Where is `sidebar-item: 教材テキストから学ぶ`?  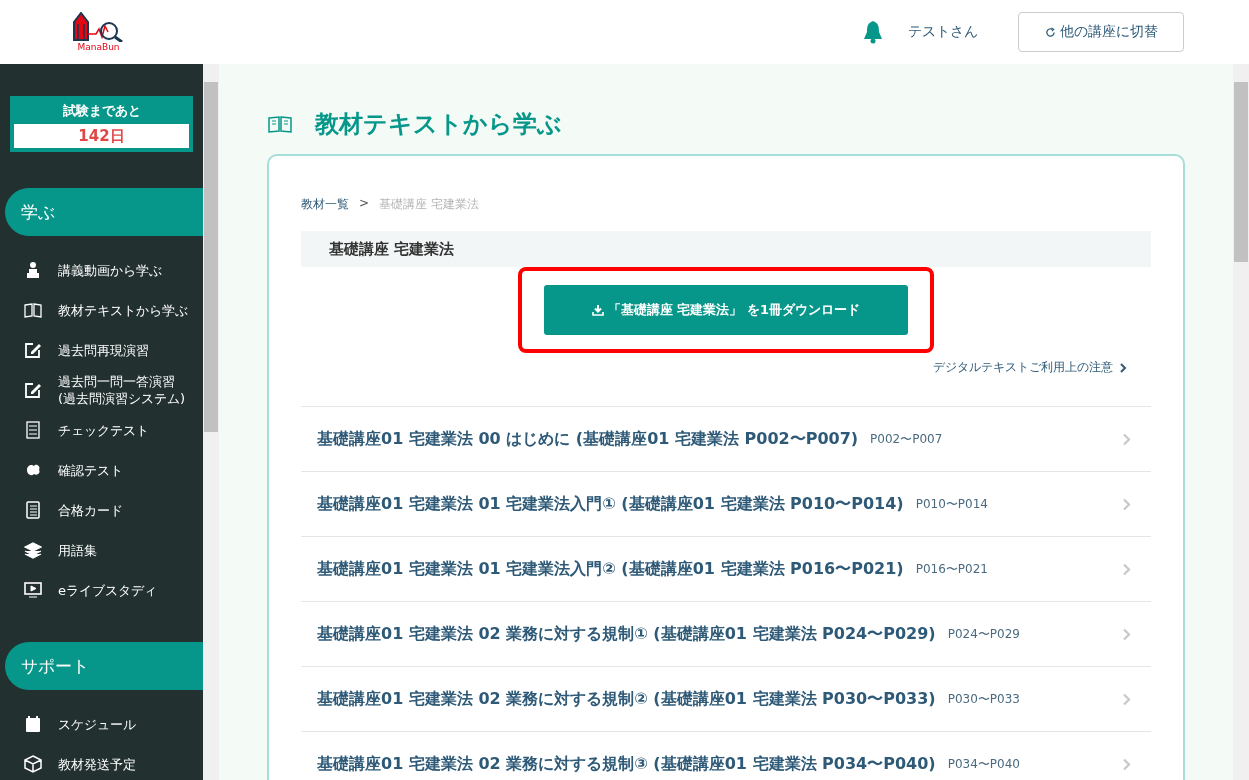
sidebar-item: 教材テキストから学ぶ is located at coordinates (101, 310).